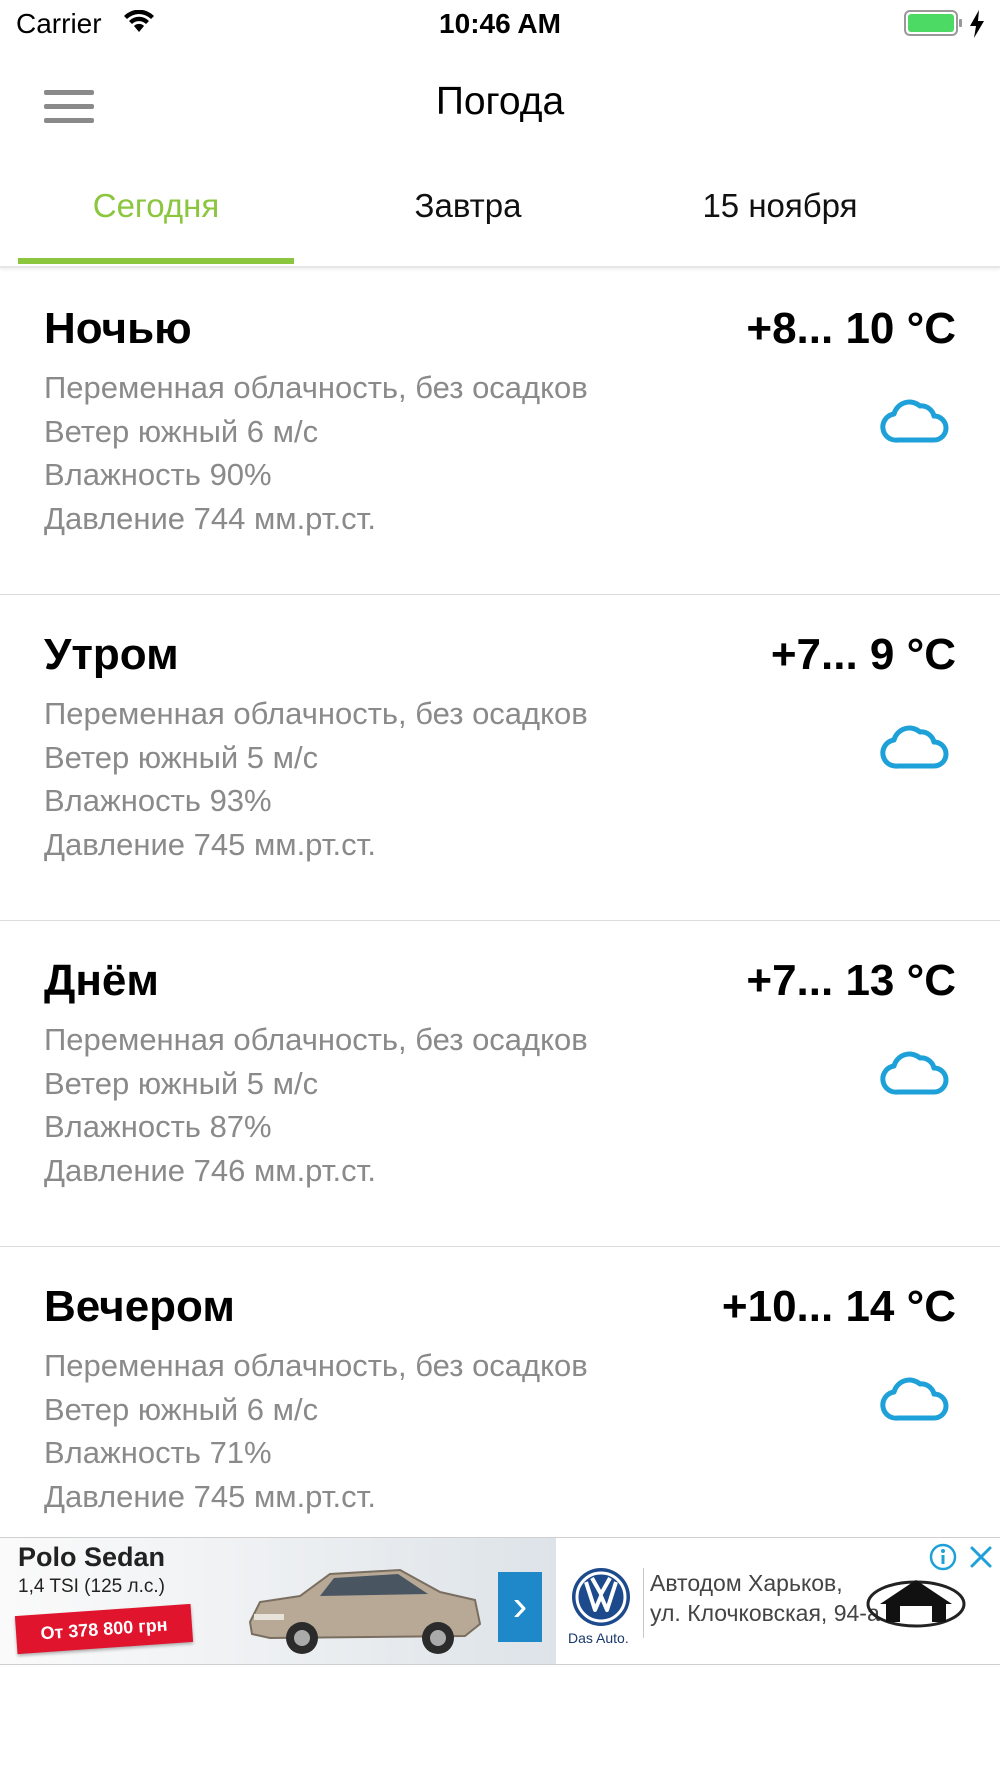 The width and height of the screenshot is (1000, 1778). I want to click on period-humidity: Влажность 90%, so click(158, 474).